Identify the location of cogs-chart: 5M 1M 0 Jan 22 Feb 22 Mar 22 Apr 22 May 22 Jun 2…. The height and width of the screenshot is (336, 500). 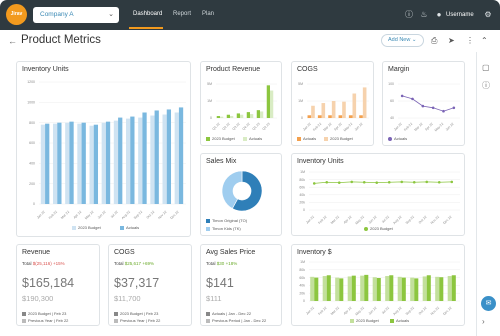
(333, 107).